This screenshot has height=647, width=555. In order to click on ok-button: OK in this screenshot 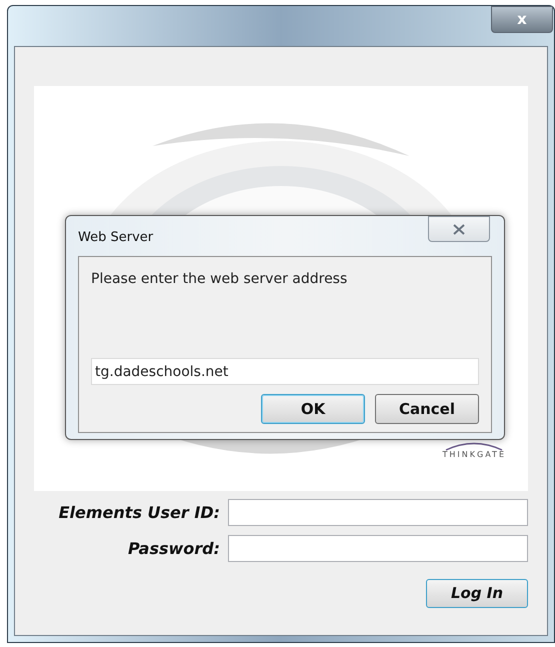, I will do `click(313, 409)`.